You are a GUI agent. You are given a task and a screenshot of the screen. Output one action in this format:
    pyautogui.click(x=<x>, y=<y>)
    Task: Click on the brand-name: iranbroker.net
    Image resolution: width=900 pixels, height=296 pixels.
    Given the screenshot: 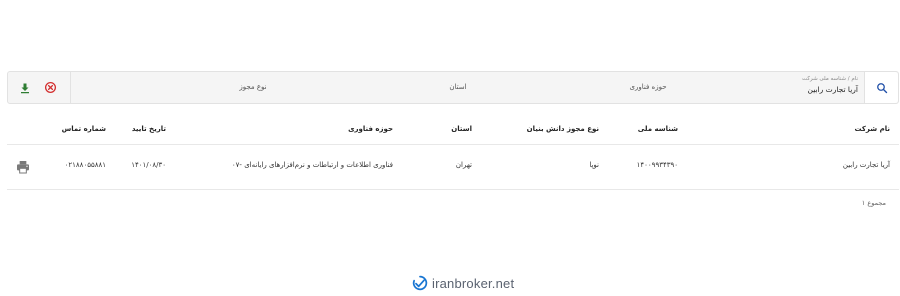 What is the action you would take?
    pyautogui.click(x=473, y=283)
    